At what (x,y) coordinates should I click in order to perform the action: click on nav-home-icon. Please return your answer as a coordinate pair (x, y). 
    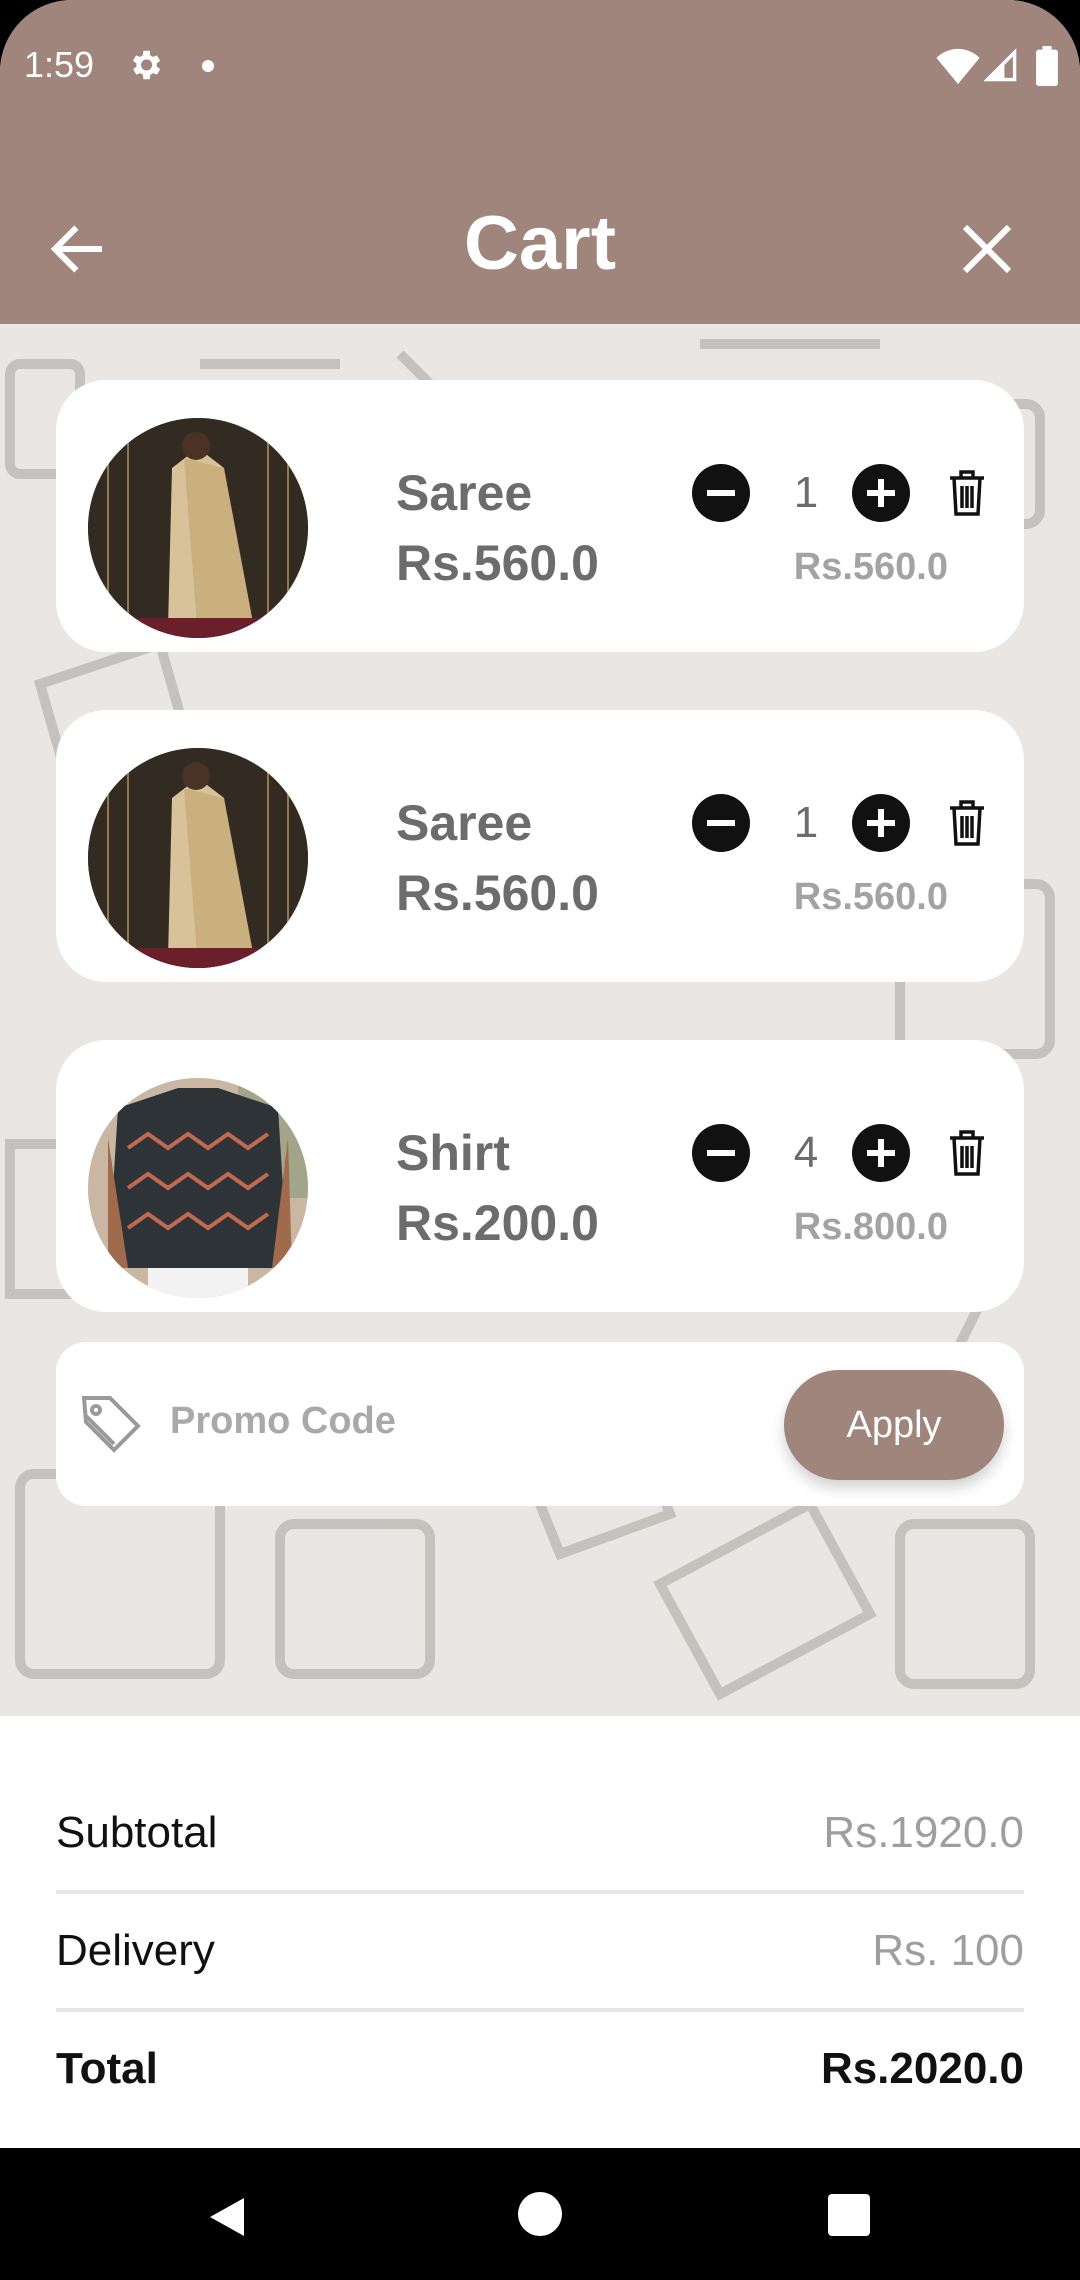
    Looking at the image, I should click on (540, 2214).